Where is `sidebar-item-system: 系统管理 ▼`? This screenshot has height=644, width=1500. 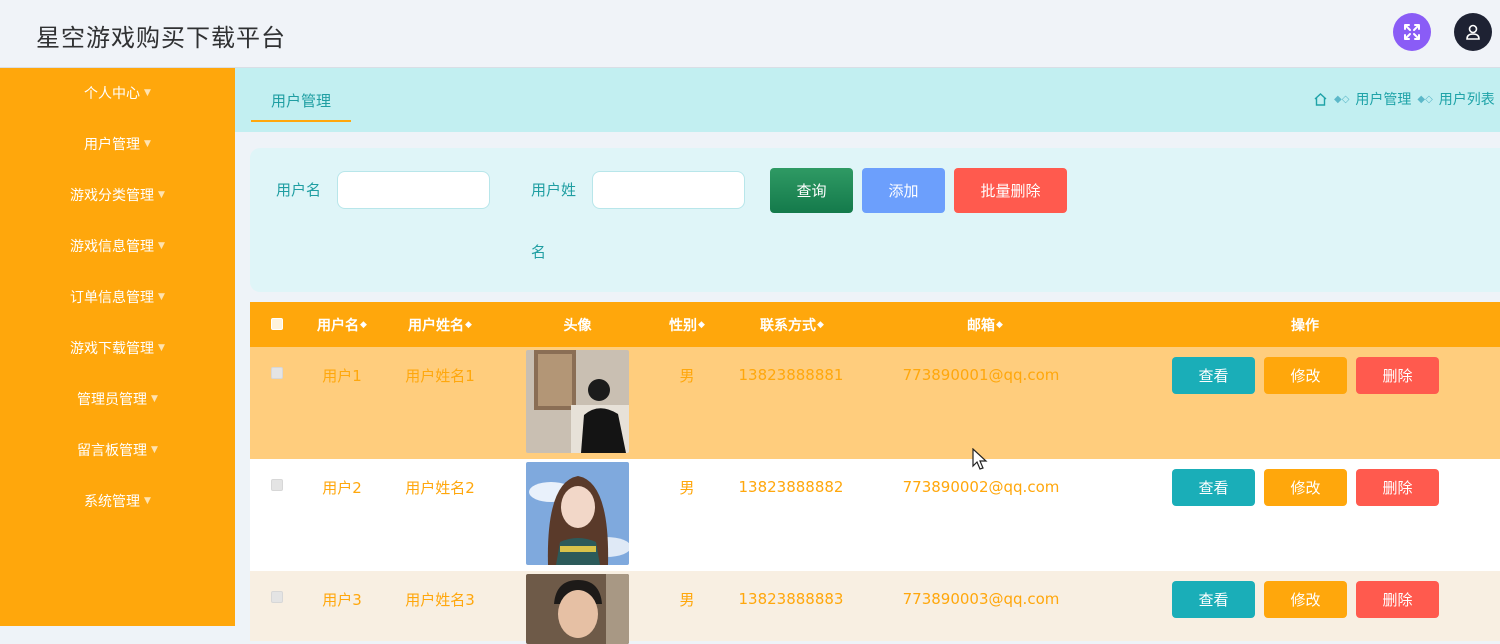 sidebar-item-system: 系统管理 ▼ is located at coordinates (117, 501).